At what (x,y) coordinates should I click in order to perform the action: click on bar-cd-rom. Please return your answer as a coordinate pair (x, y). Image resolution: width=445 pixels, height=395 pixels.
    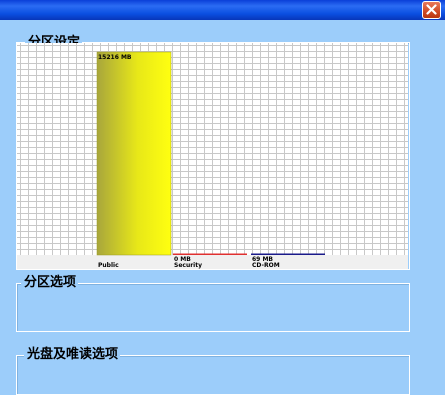
    Looking at the image, I should click on (288, 254).